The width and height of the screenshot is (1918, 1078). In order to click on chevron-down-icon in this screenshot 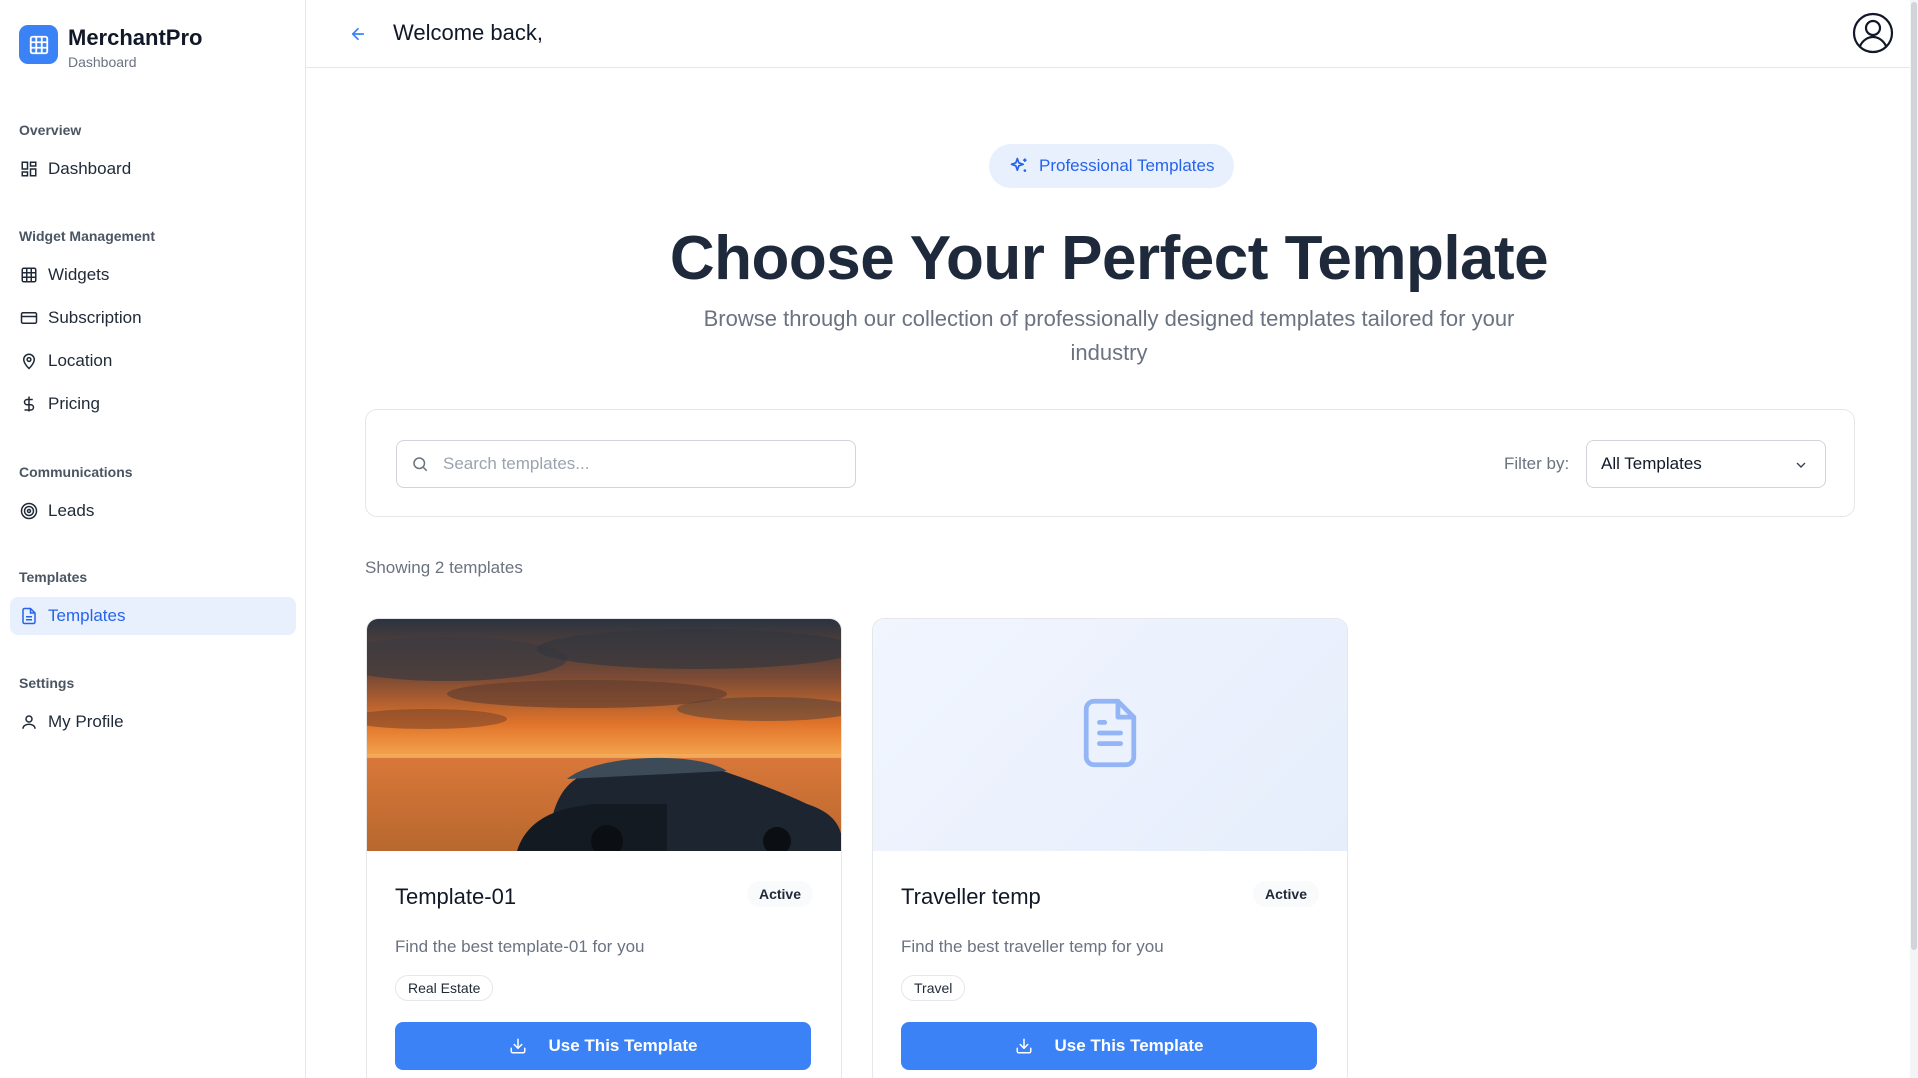, I will do `click(1801, 465)`.